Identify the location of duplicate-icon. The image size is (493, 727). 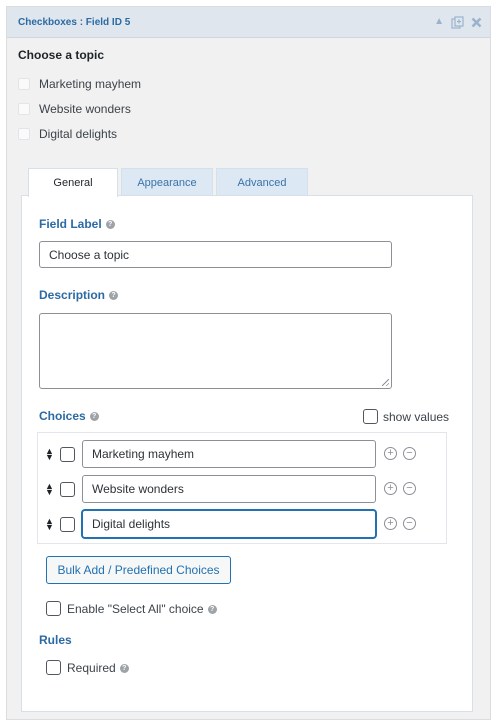
(457, 22).